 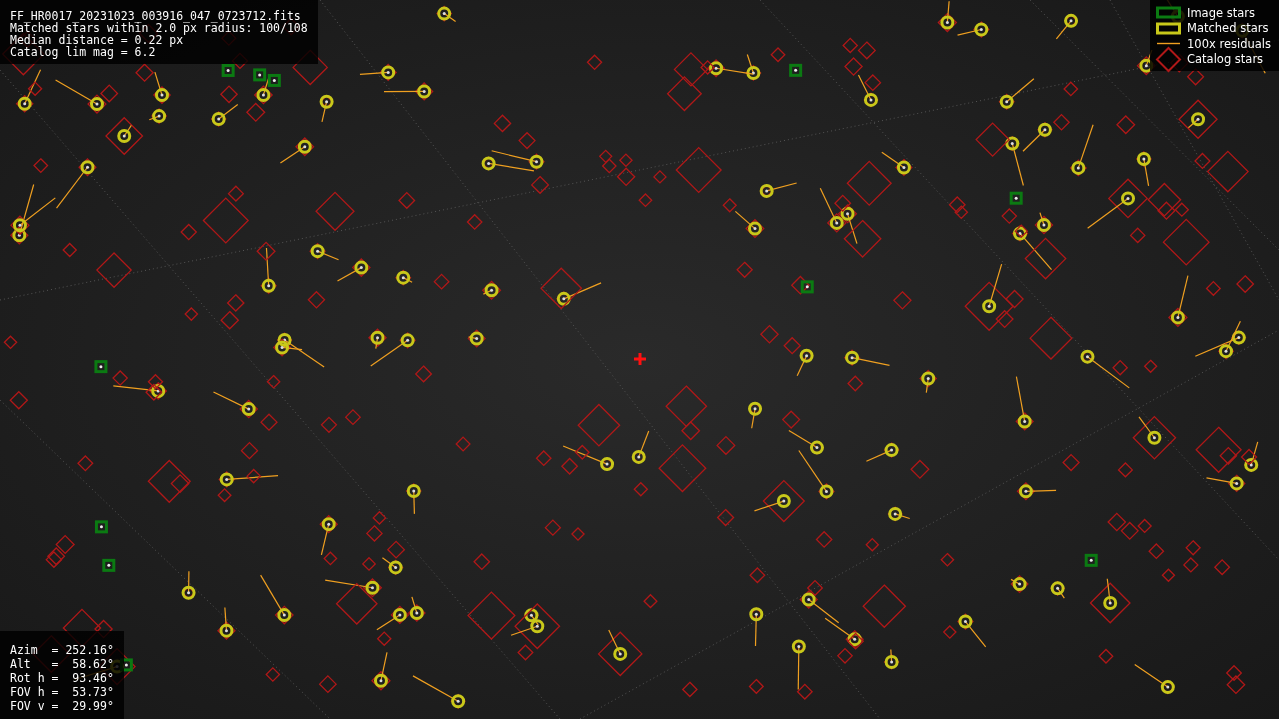 I want to click on info-text: Catalog lim mag = 6.2, so click(x=83, y=52).